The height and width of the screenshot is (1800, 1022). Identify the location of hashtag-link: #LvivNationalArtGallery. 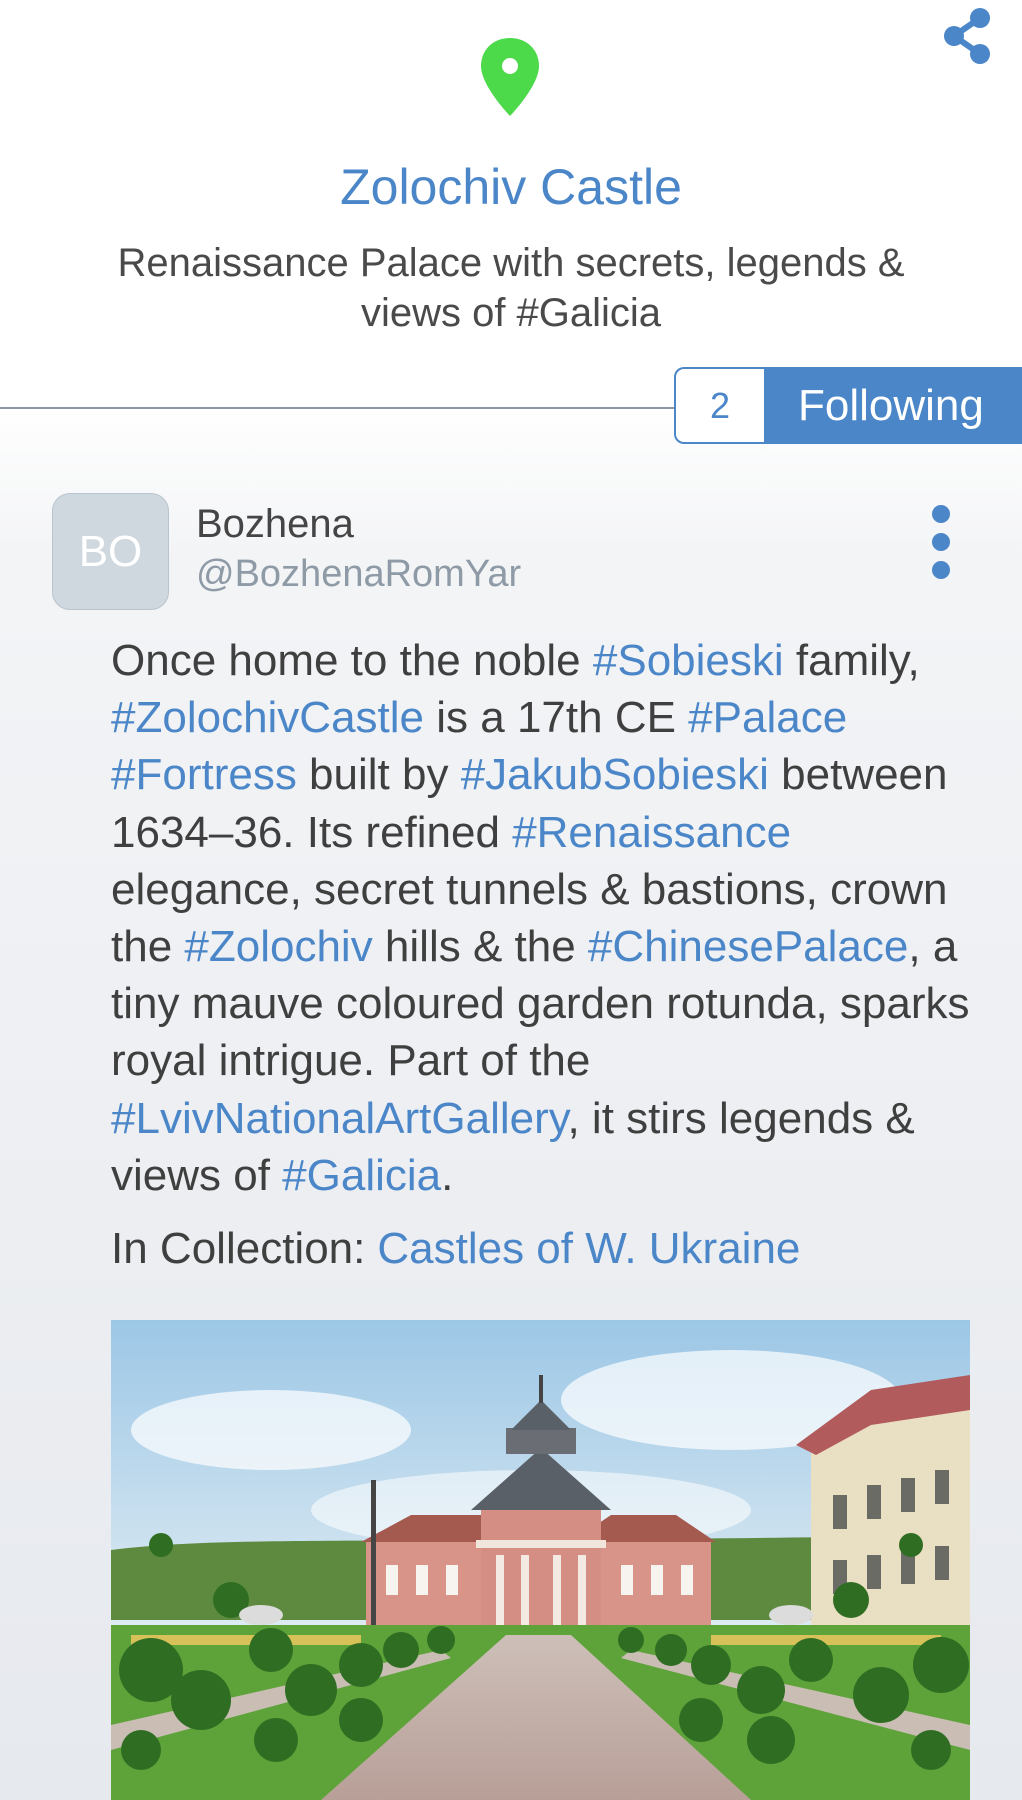
(339, 1118).